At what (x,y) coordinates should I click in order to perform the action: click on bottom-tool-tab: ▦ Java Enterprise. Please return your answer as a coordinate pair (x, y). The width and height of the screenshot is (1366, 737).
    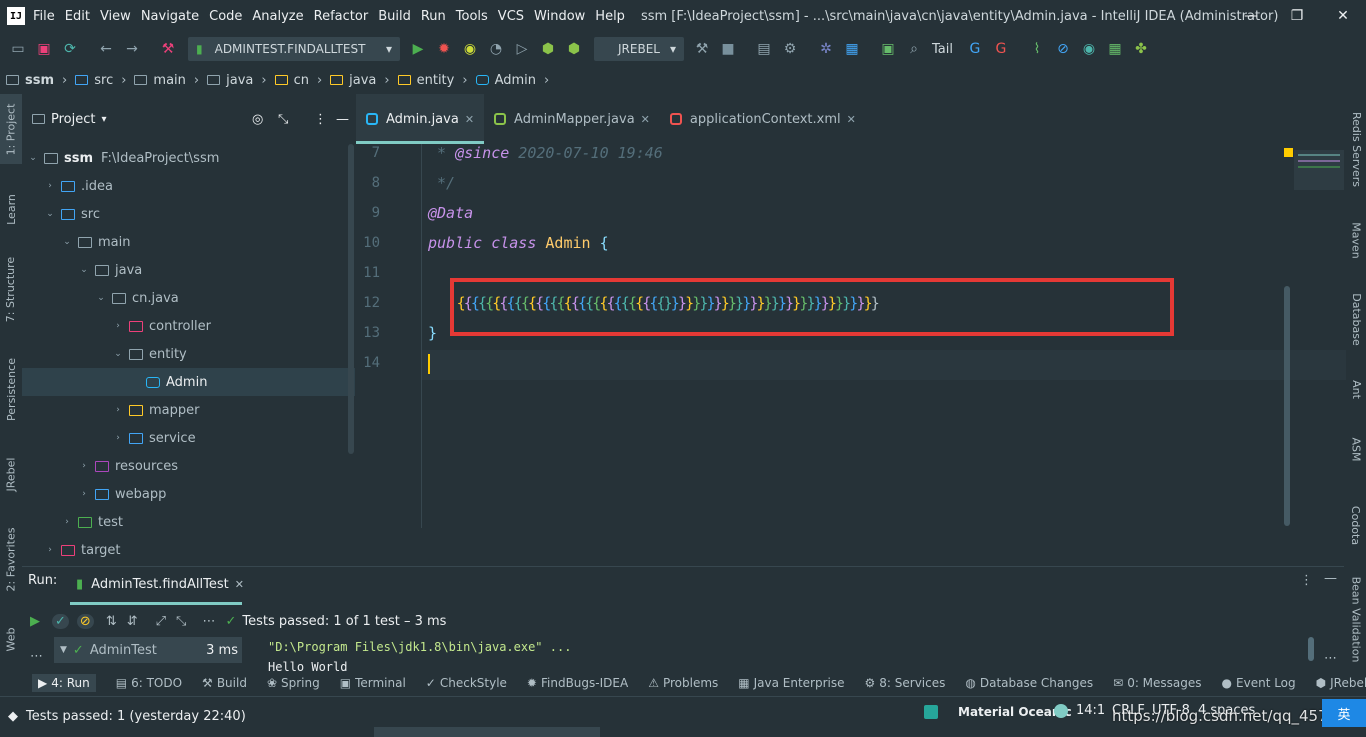
    Looking at the image, I should click on (791, 683).